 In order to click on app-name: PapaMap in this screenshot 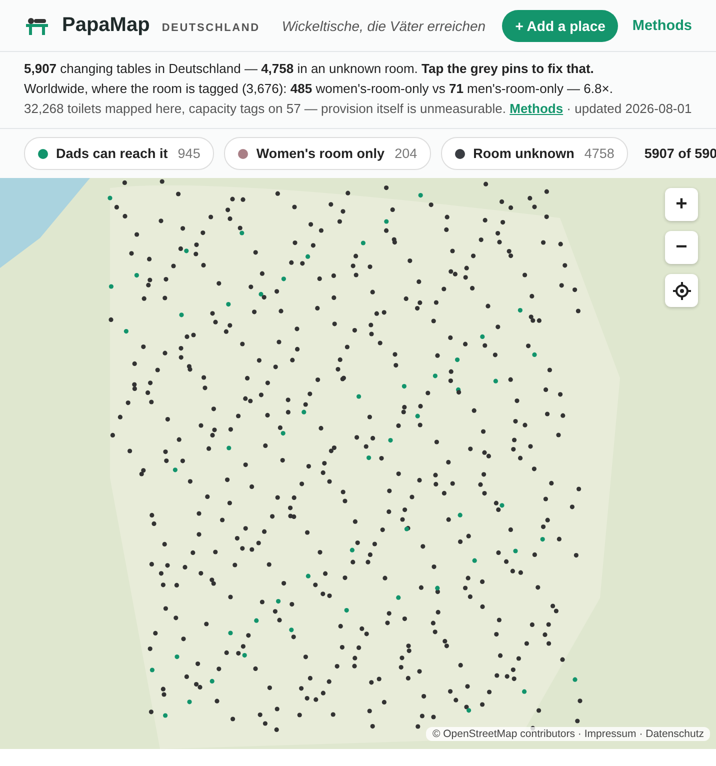, I will do `click(106, 25)`.